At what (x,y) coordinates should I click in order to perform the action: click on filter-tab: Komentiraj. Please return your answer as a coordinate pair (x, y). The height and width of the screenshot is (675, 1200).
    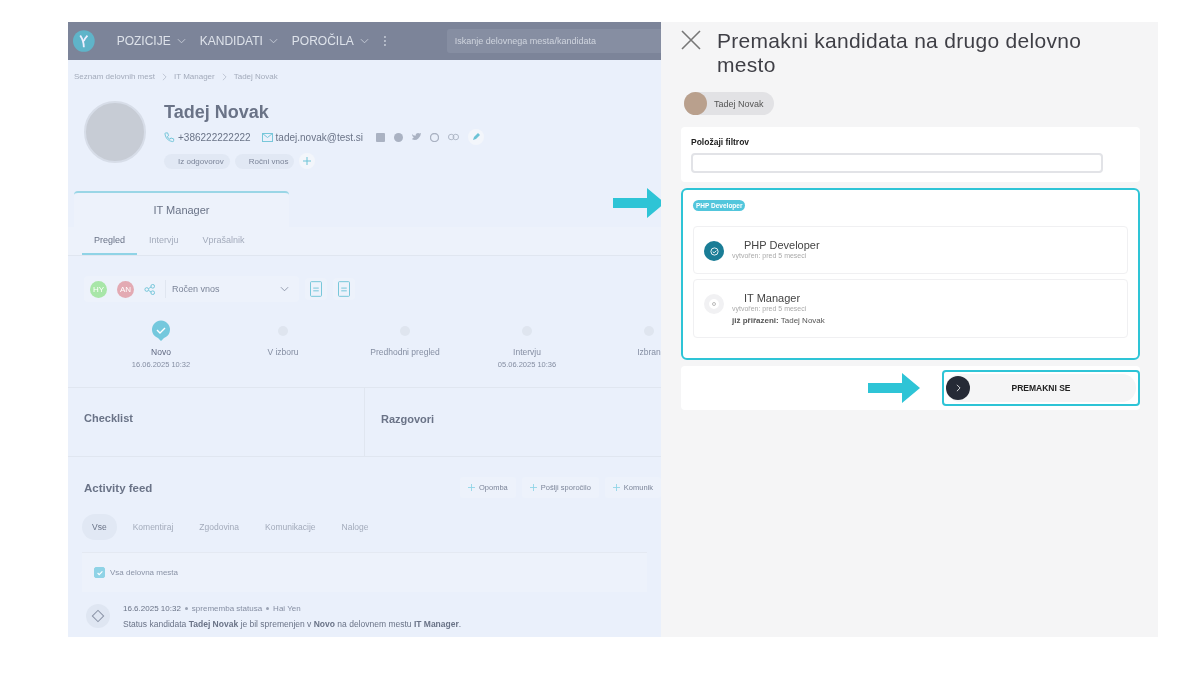
    Looking at the image, I should click on (153, 527).